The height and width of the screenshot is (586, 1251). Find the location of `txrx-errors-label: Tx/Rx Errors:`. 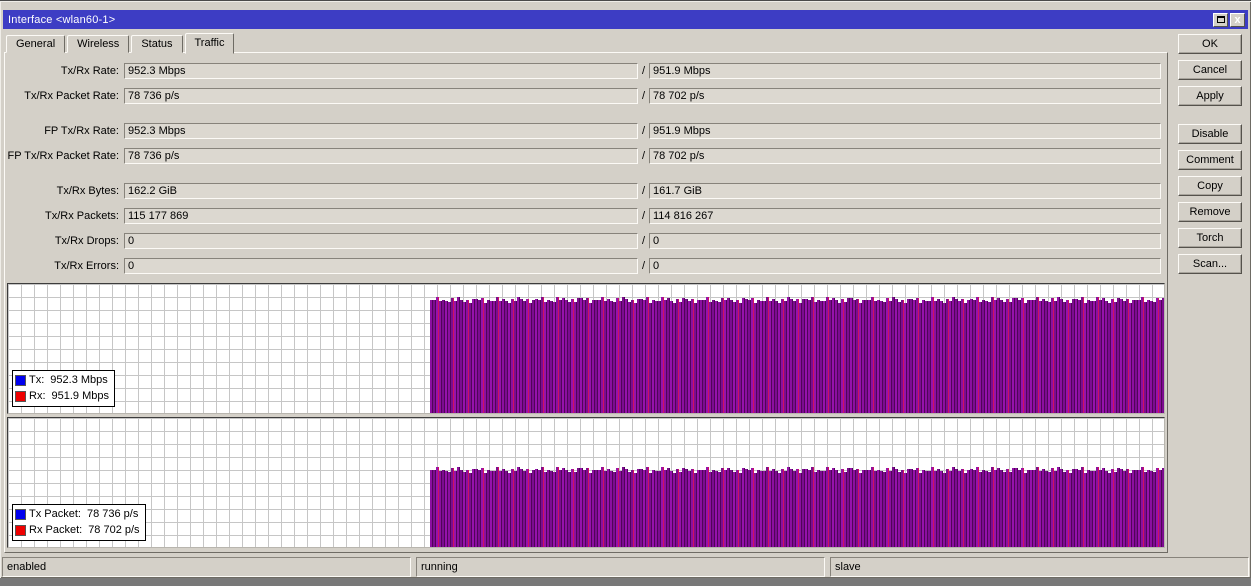

txrx-errors-label: Tx/Rx Errors: is located at coordinates (86, 265).